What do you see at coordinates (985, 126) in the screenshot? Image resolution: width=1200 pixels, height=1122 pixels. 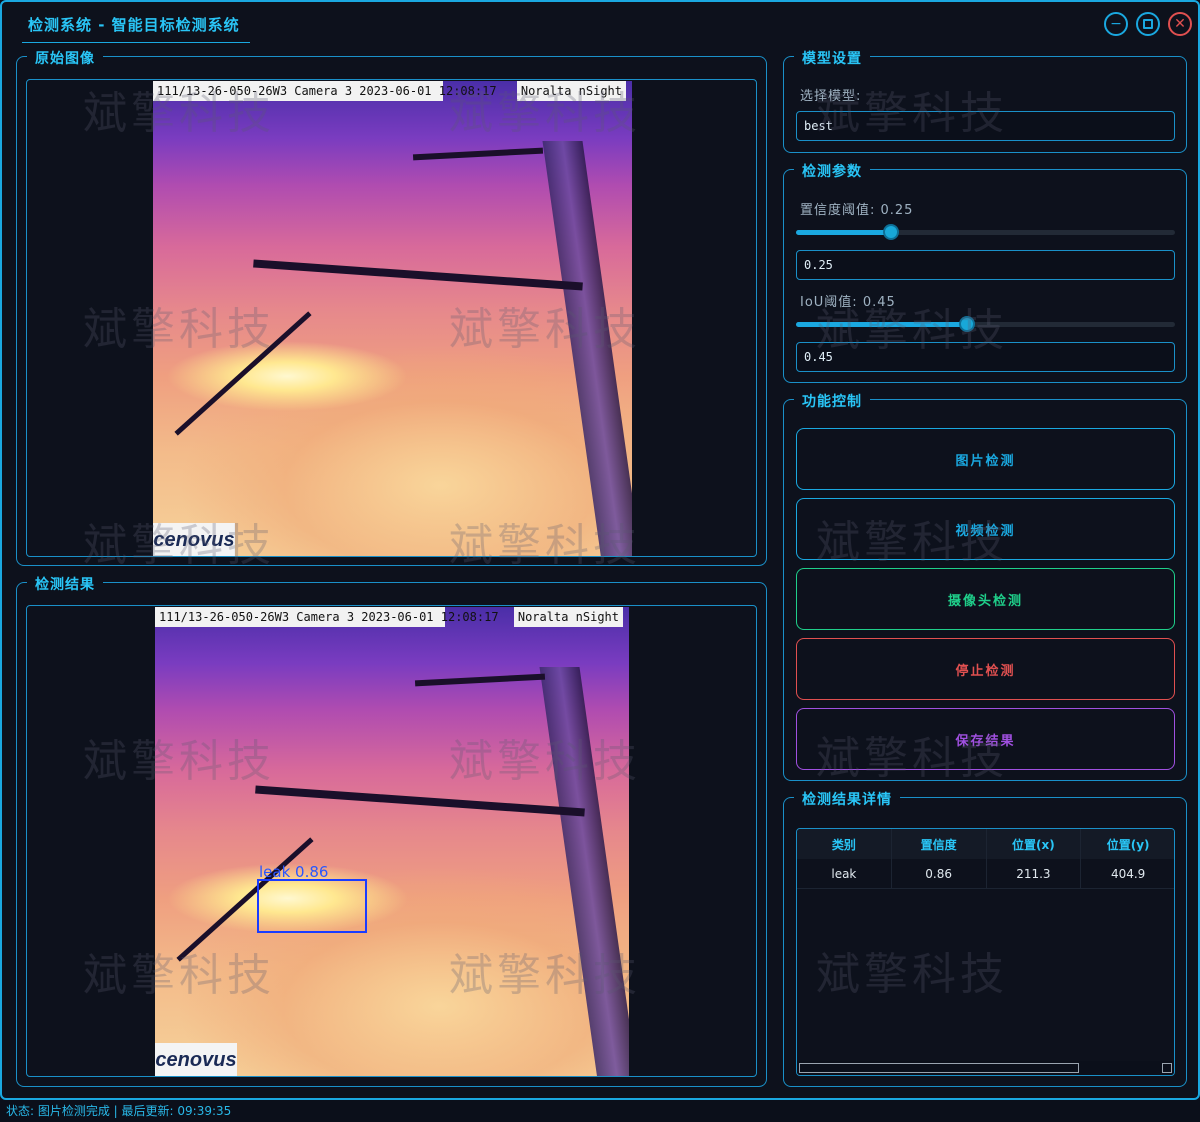 I see `model-select: best` at bounding box center [985, 126].